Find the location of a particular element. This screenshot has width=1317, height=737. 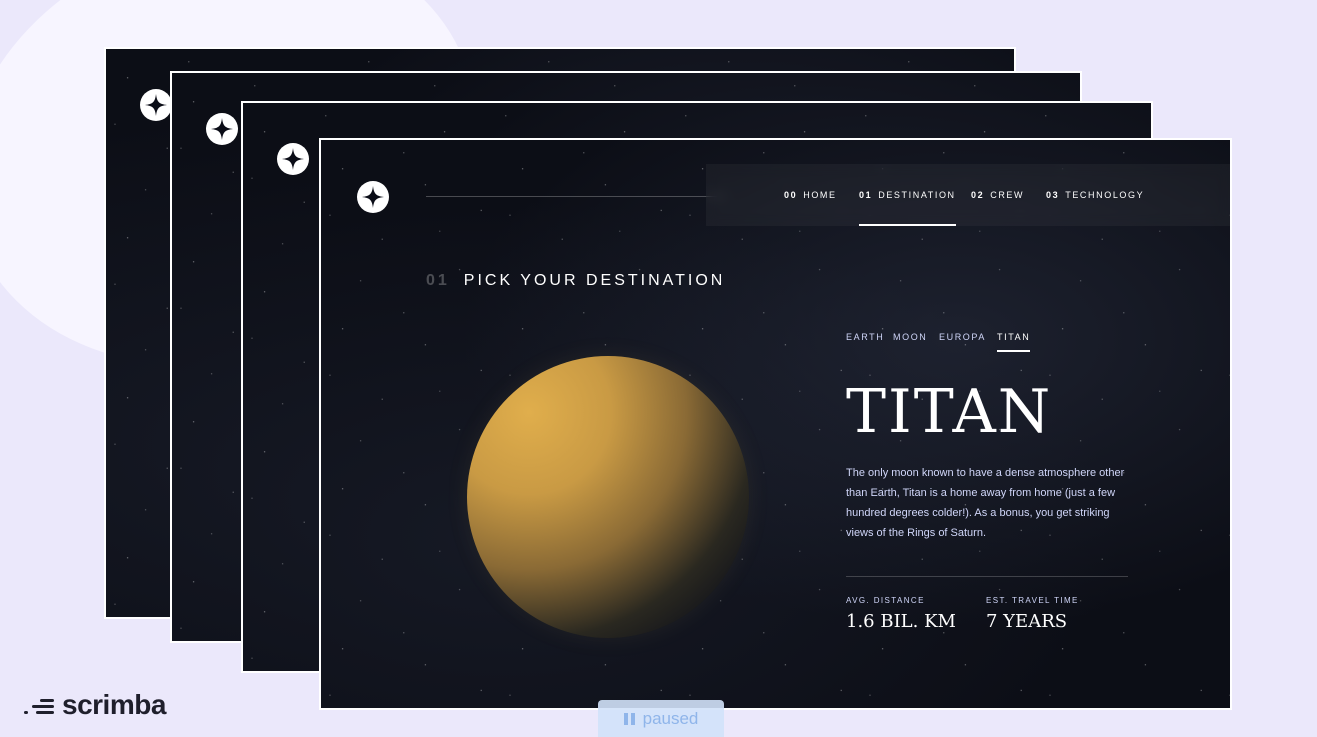

planet-name: TITAN is located at coordinates (949, 412).